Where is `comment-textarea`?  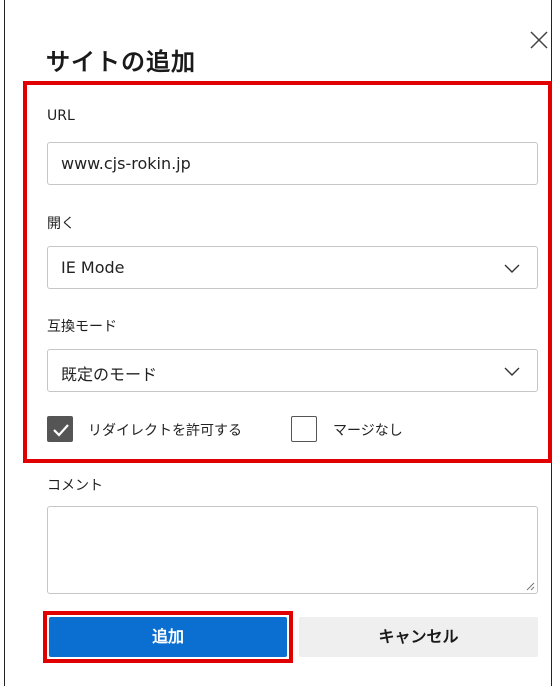 comment-textarea is located at coordinates (292, 550).